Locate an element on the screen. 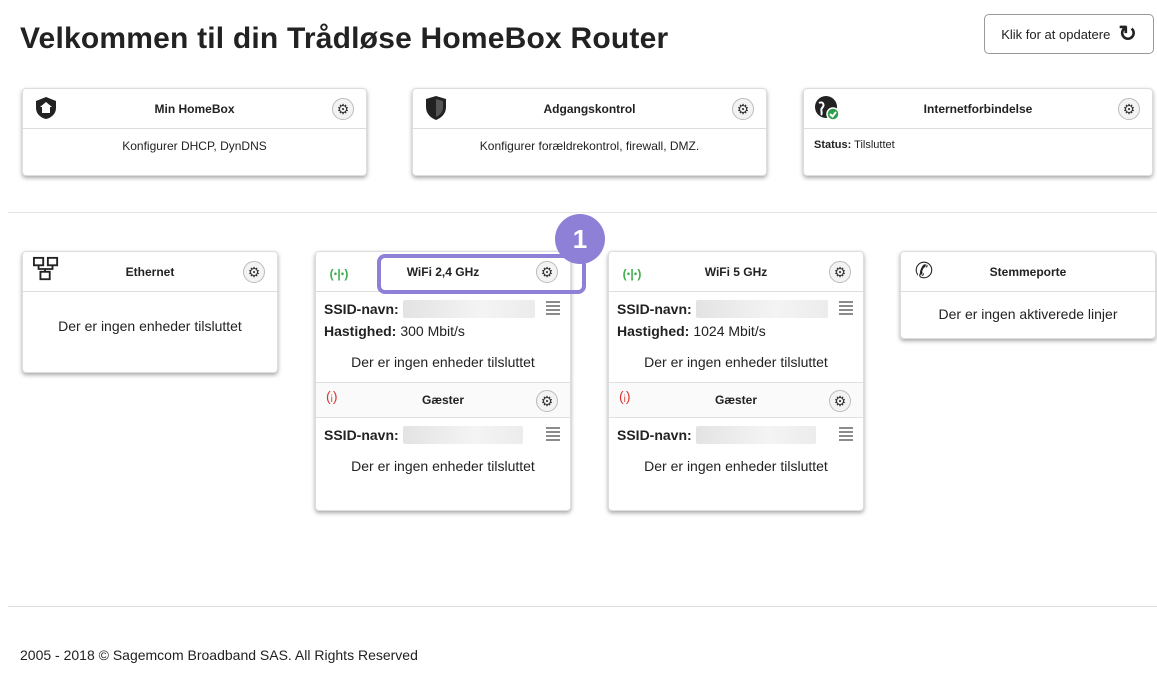 This screenshot has width=1157, height=677. speed-value: 1024 Mbit/s is located at coordinates (729, 331).